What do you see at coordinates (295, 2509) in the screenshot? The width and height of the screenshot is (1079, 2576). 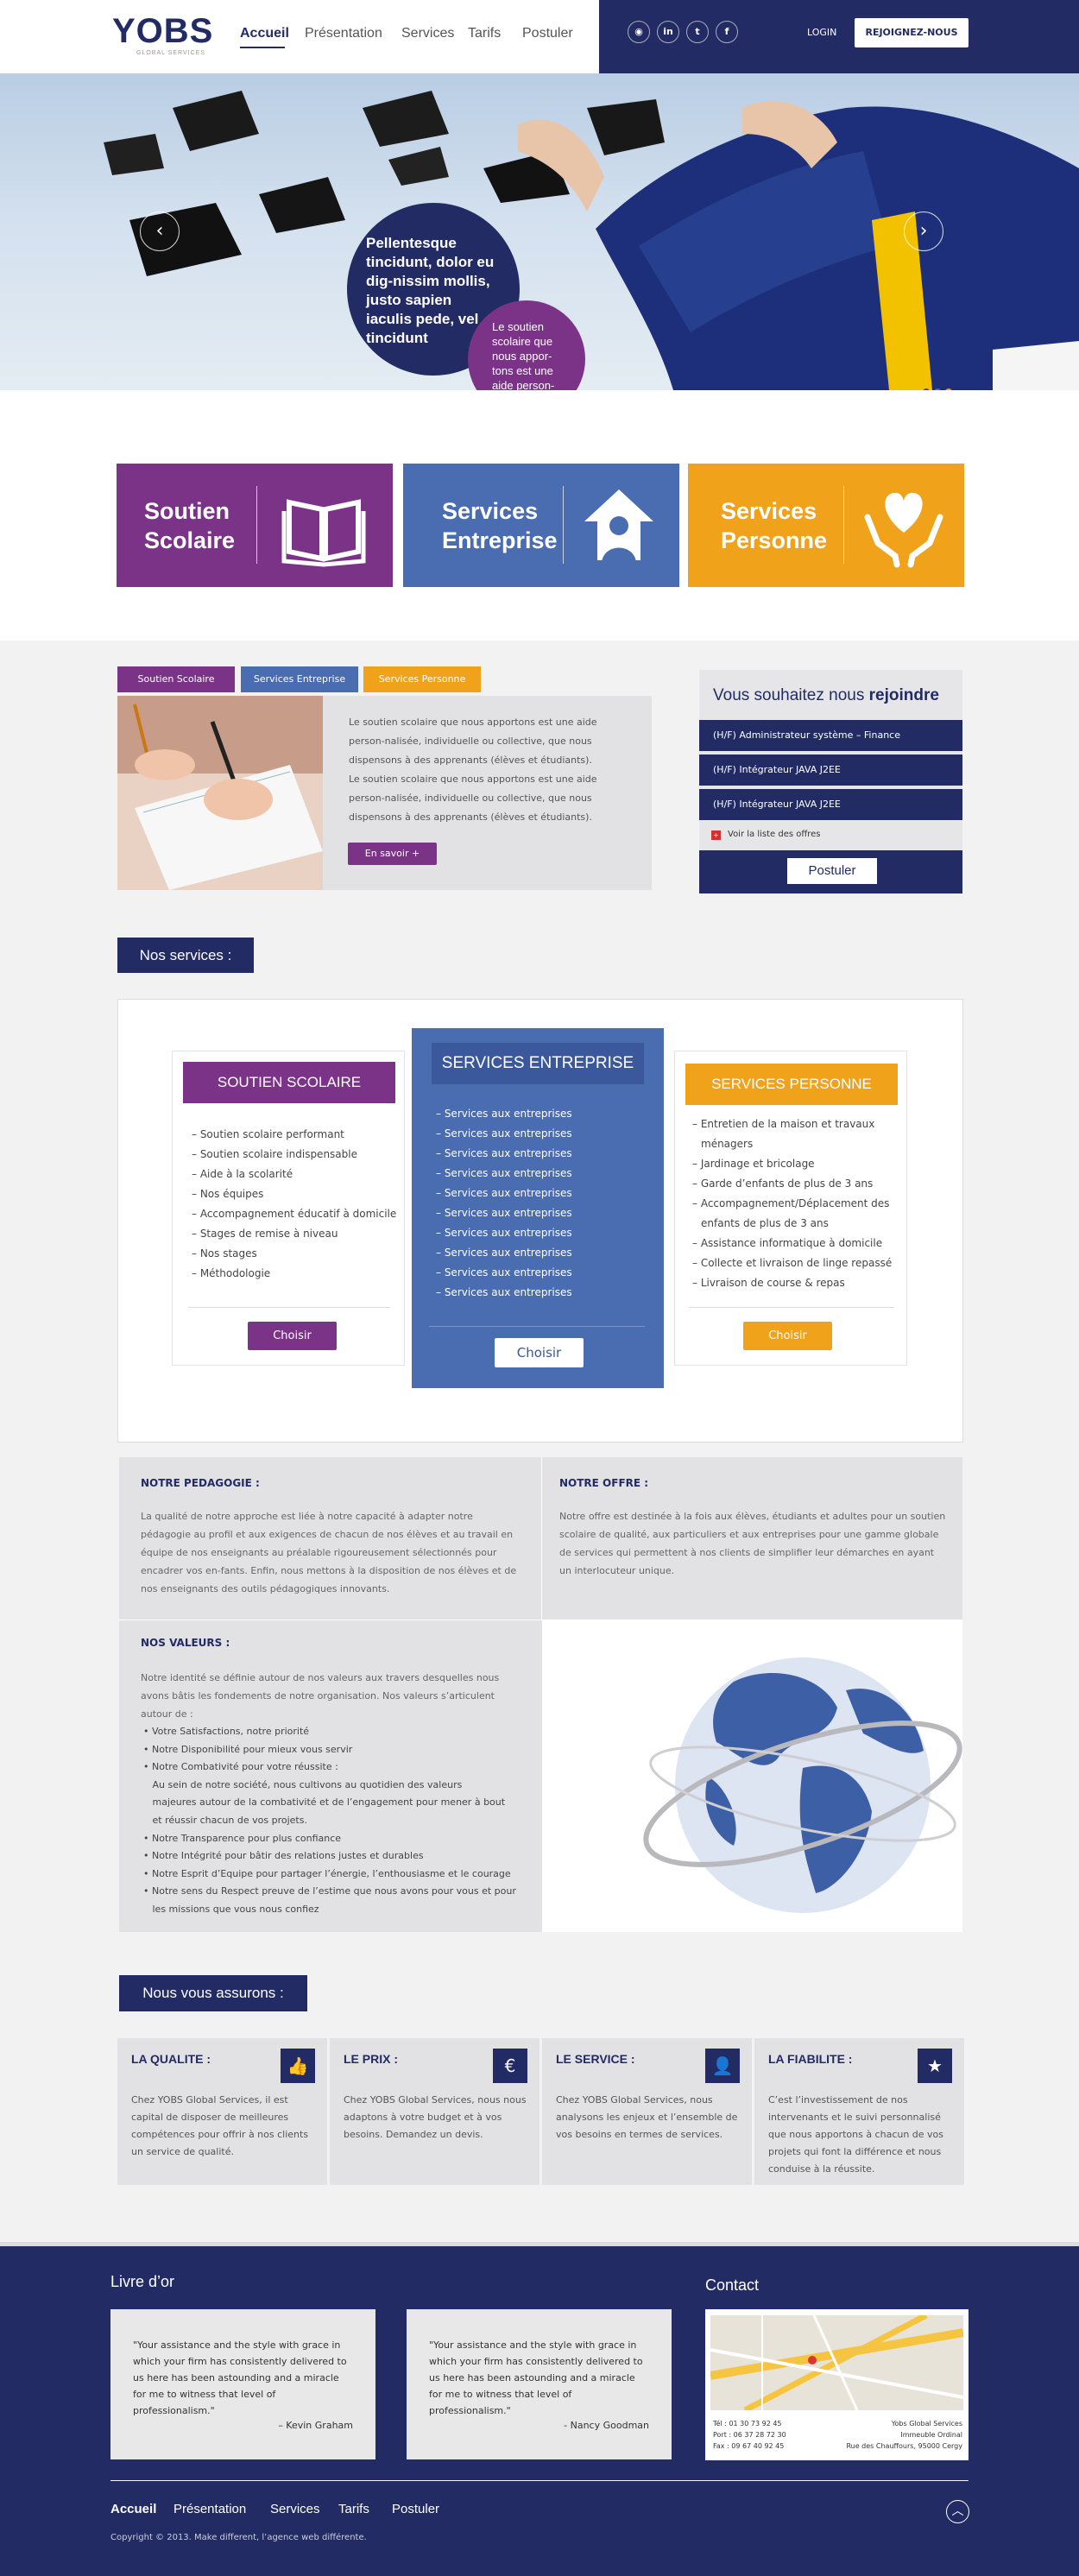 I see `footer-nav-services: Services` at bounding box center [295, 2509].